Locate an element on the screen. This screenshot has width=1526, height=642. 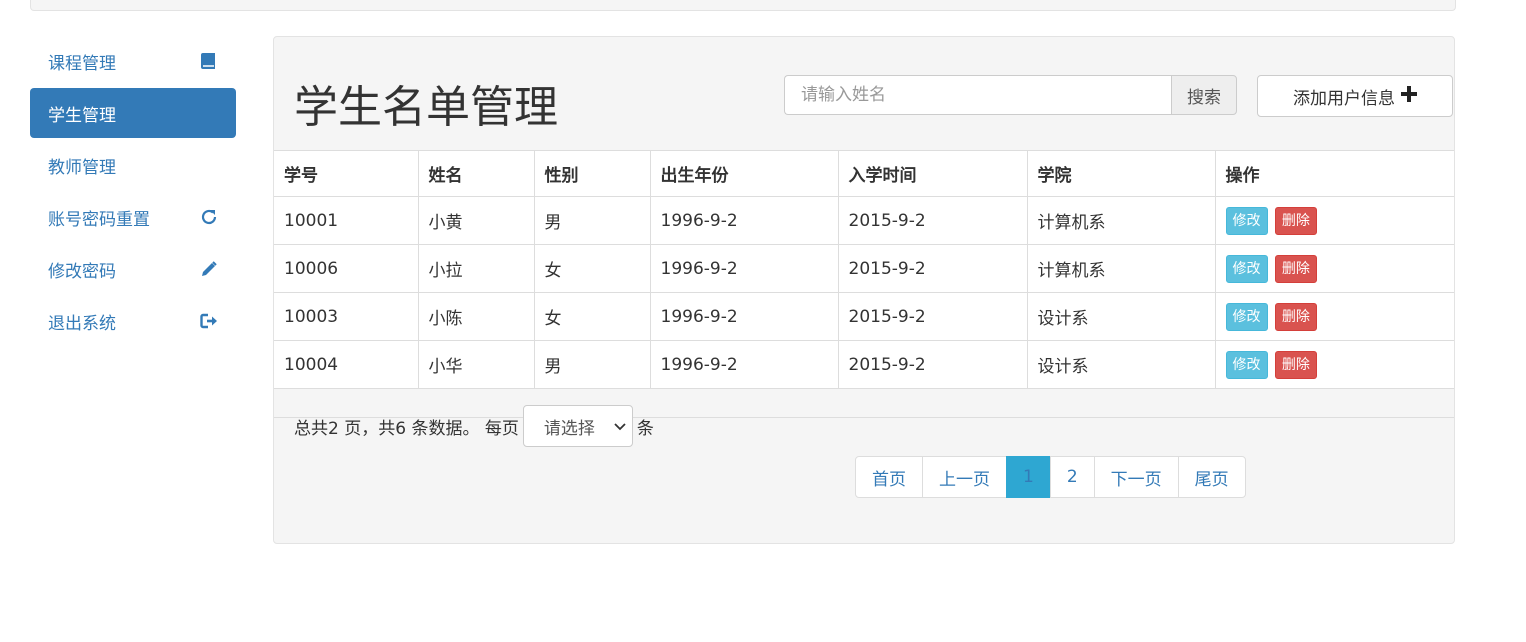
page-size-value: 请选择 is located at coordinates (569, 428).